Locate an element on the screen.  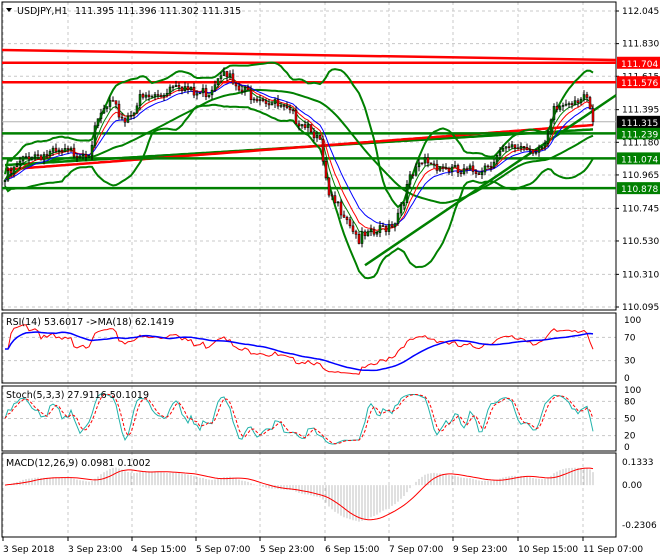
dropdown-arrow-icon is located at coordinates (9, 10).